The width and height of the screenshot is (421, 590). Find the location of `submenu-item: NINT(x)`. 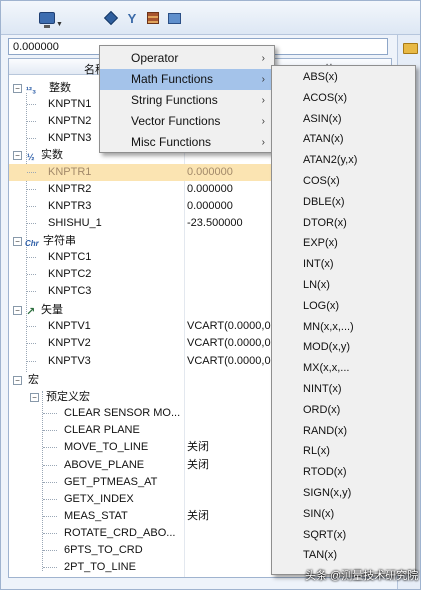

submenu-item: NINT(x) is located at coordinates (343, 389).